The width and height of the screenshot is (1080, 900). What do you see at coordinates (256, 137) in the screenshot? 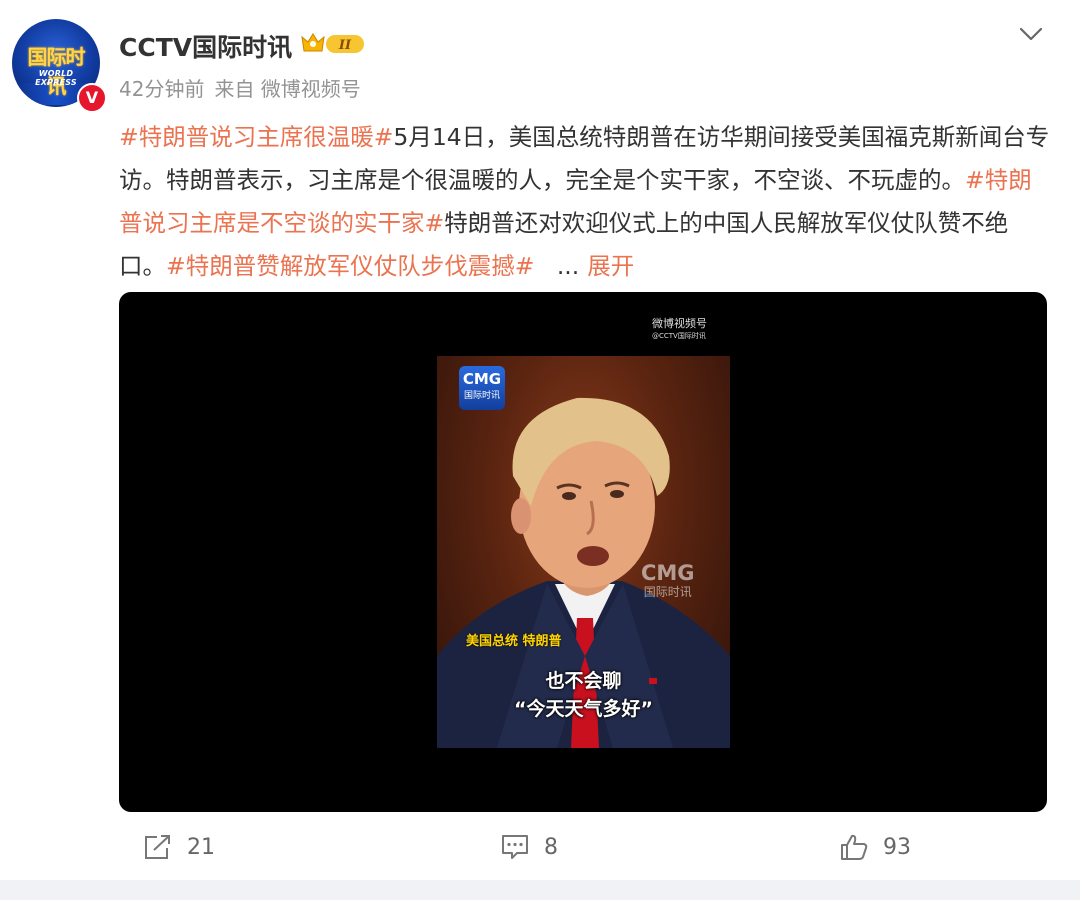
I see `hashtag-link: #特朗普说习主席很温暖#` at bounding box center [256, 137].